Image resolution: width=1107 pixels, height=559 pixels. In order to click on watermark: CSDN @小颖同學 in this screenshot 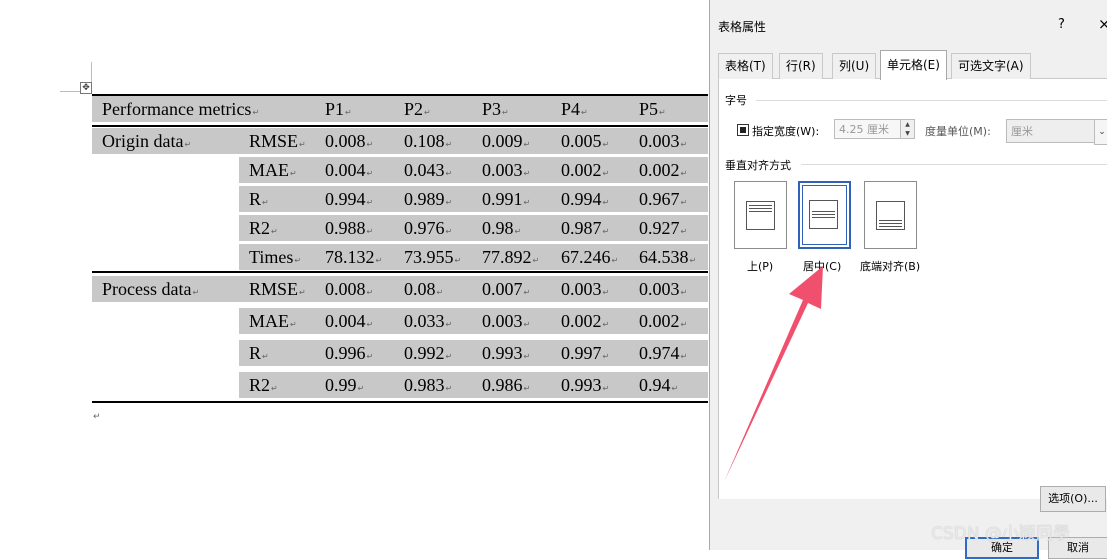, I will do `click(1000, 534)`.